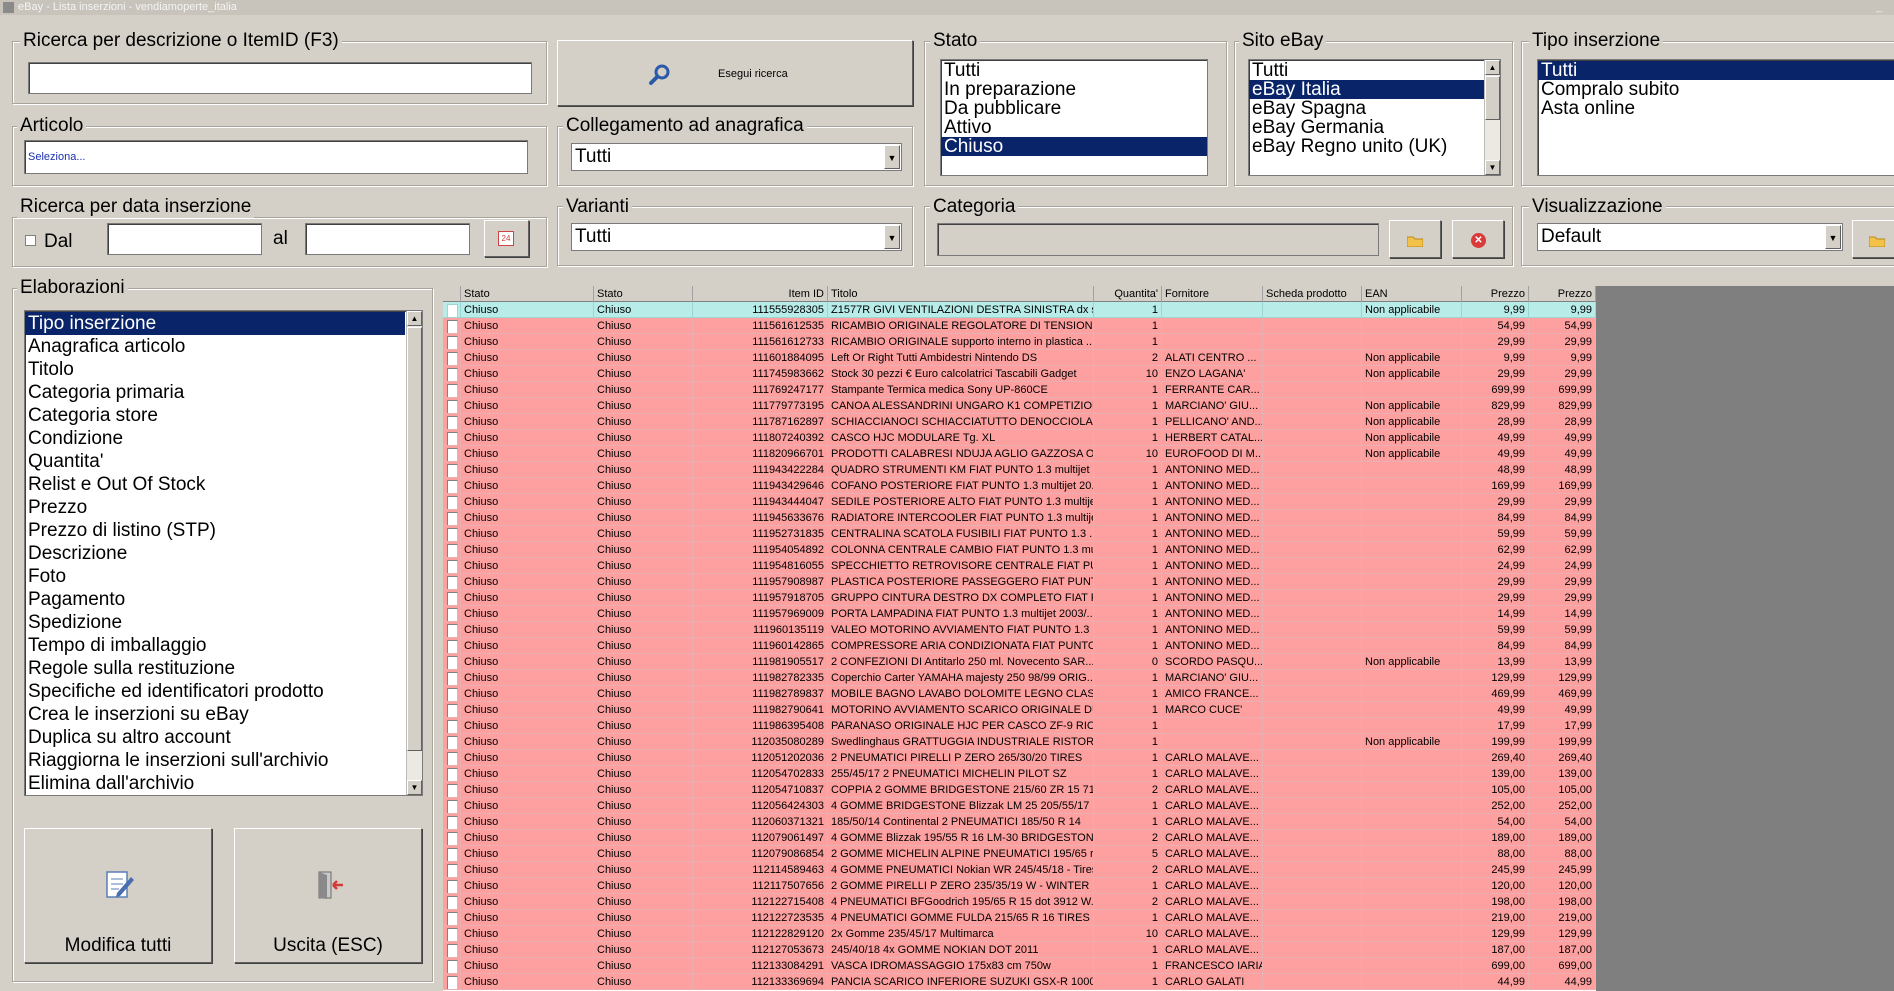 The width and height of the screenshot is (1894, 991). Describe the element at coordinates (1412, 294) in the screenshot. I see `header-ean: EAN` at that location.